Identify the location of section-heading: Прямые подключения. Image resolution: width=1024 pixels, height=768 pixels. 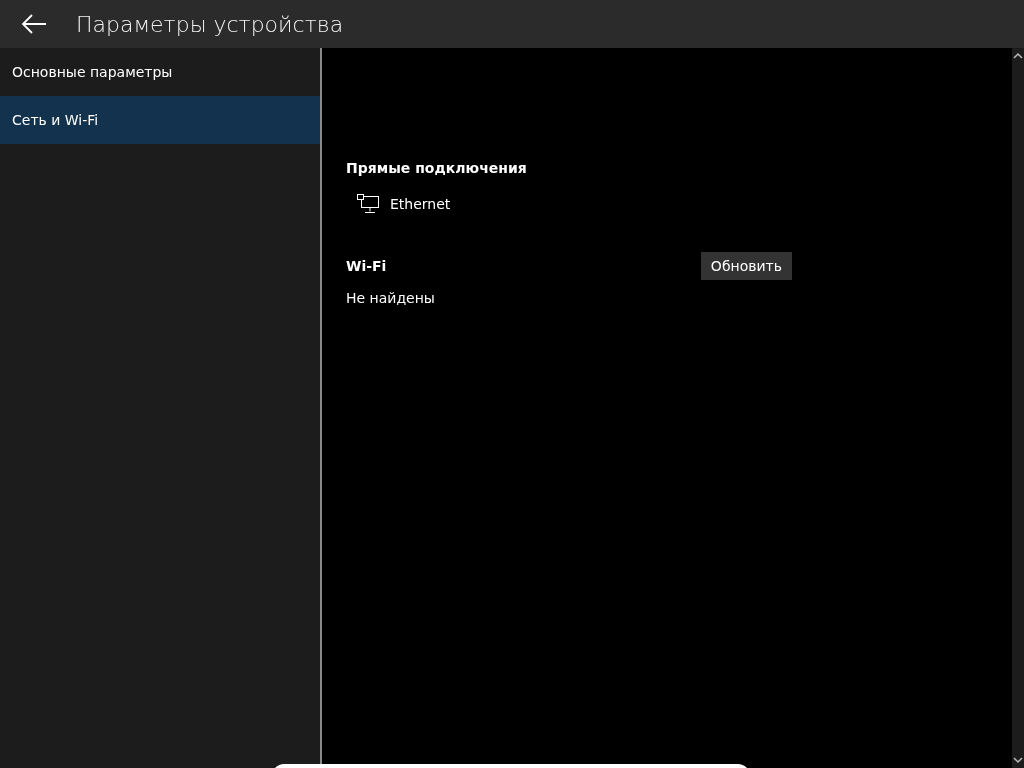
(437, 168).